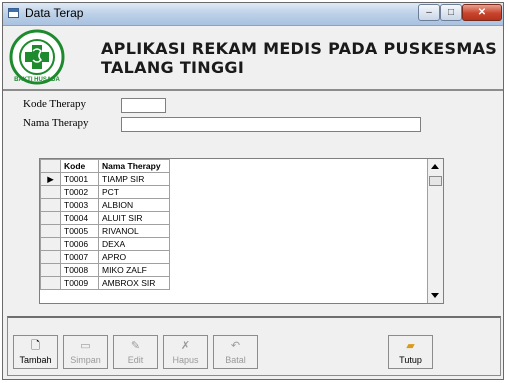 This screenshot has height=383, width=508. I want to click on cell-kode: T0005, so click(79, 231).